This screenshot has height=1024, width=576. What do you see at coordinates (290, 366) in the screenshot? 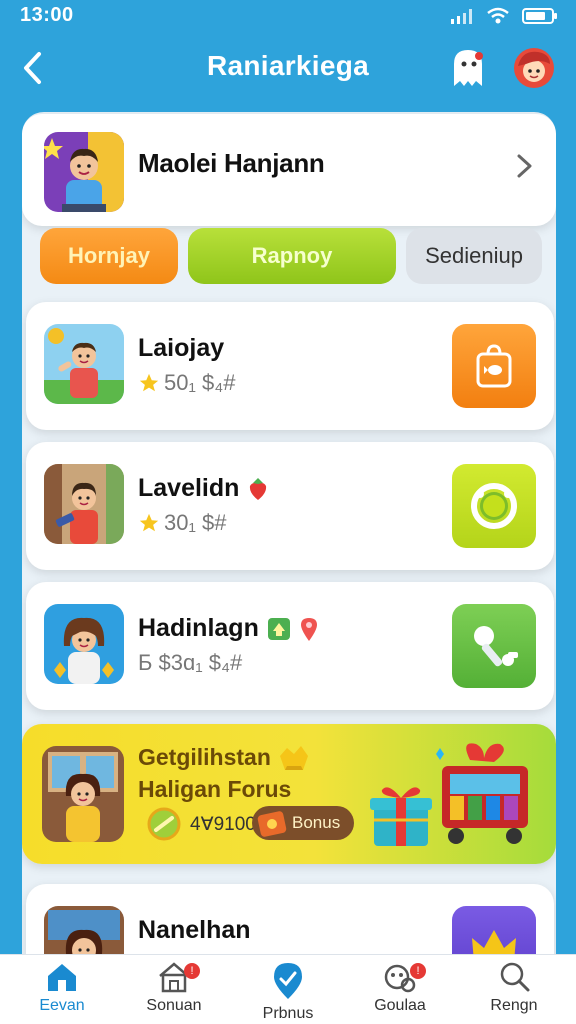
I see `list-item: Laiojay 50₁ $₄#` at bounding box center [290, 366].